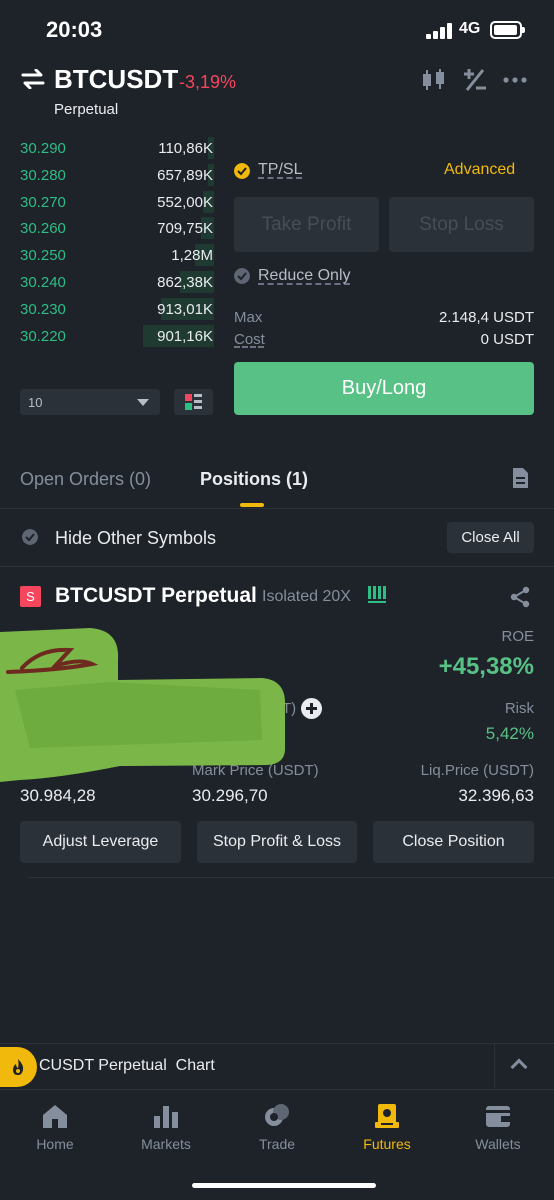  I want to click on markets-icon, so click(166, 1117).